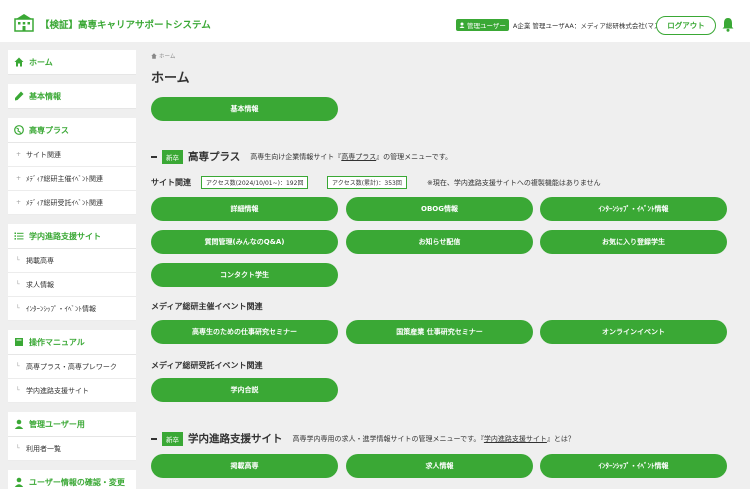  I want to click on sidebar-heading-user-settings-label: ユーザー情報の確認・変更, so click(77, 482).